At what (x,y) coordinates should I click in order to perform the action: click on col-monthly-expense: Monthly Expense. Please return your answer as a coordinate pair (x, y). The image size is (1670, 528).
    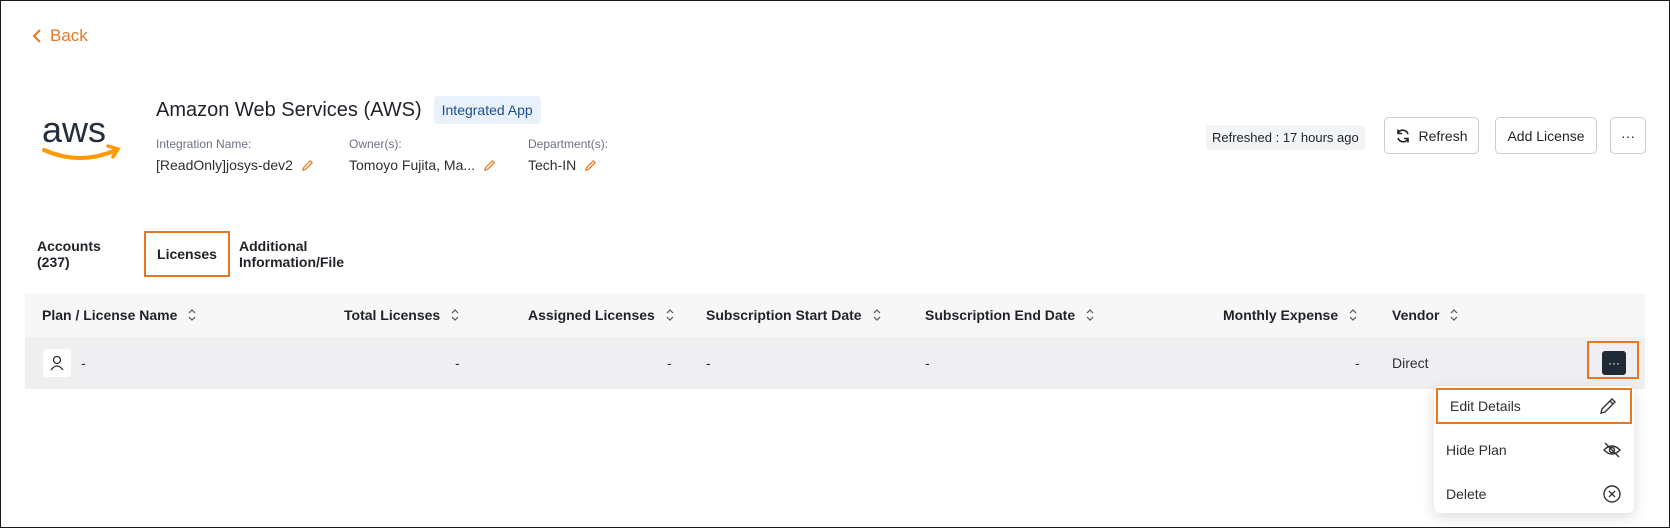
    Looking at the image, I should click on (1290, 315).